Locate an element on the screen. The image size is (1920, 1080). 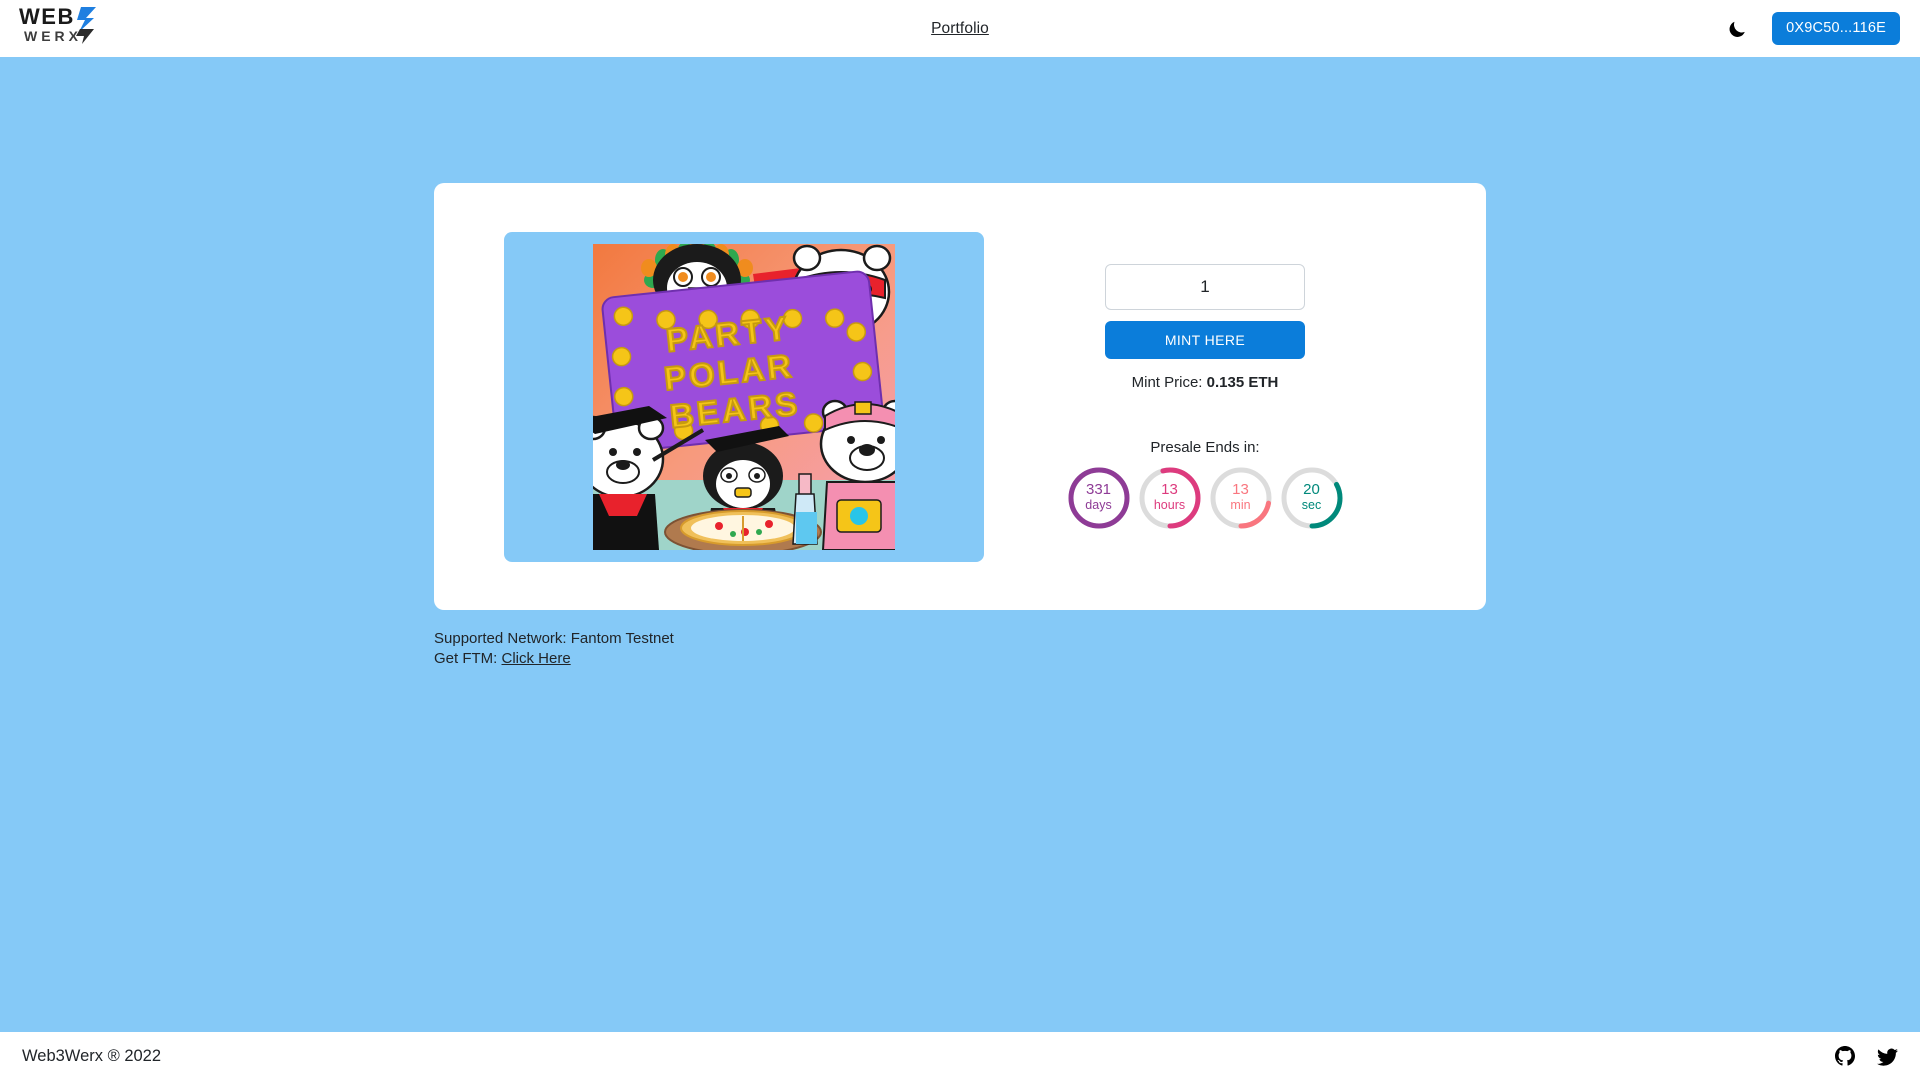
mint-price-row: Mint Price: 0.135 ETH is located at coordinates (1205, 382).